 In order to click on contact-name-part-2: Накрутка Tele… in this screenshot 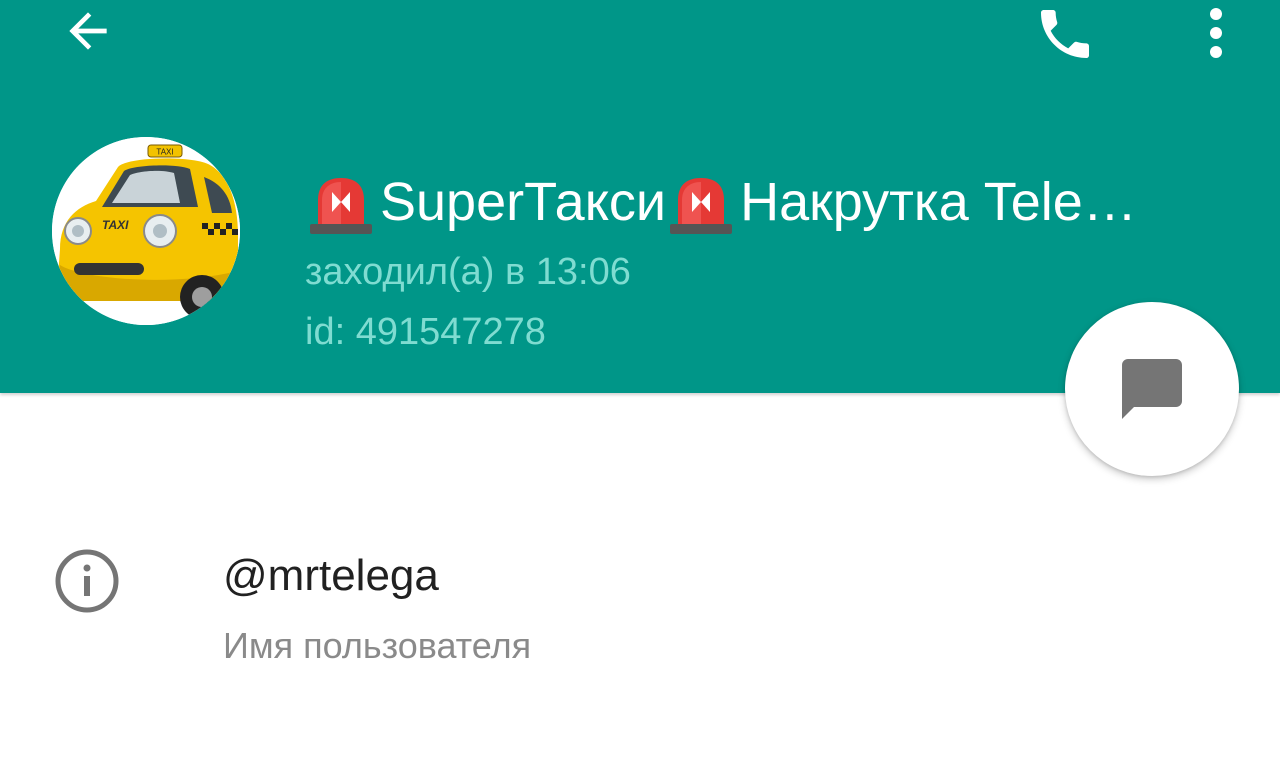, I will do `click(938, 202)`.